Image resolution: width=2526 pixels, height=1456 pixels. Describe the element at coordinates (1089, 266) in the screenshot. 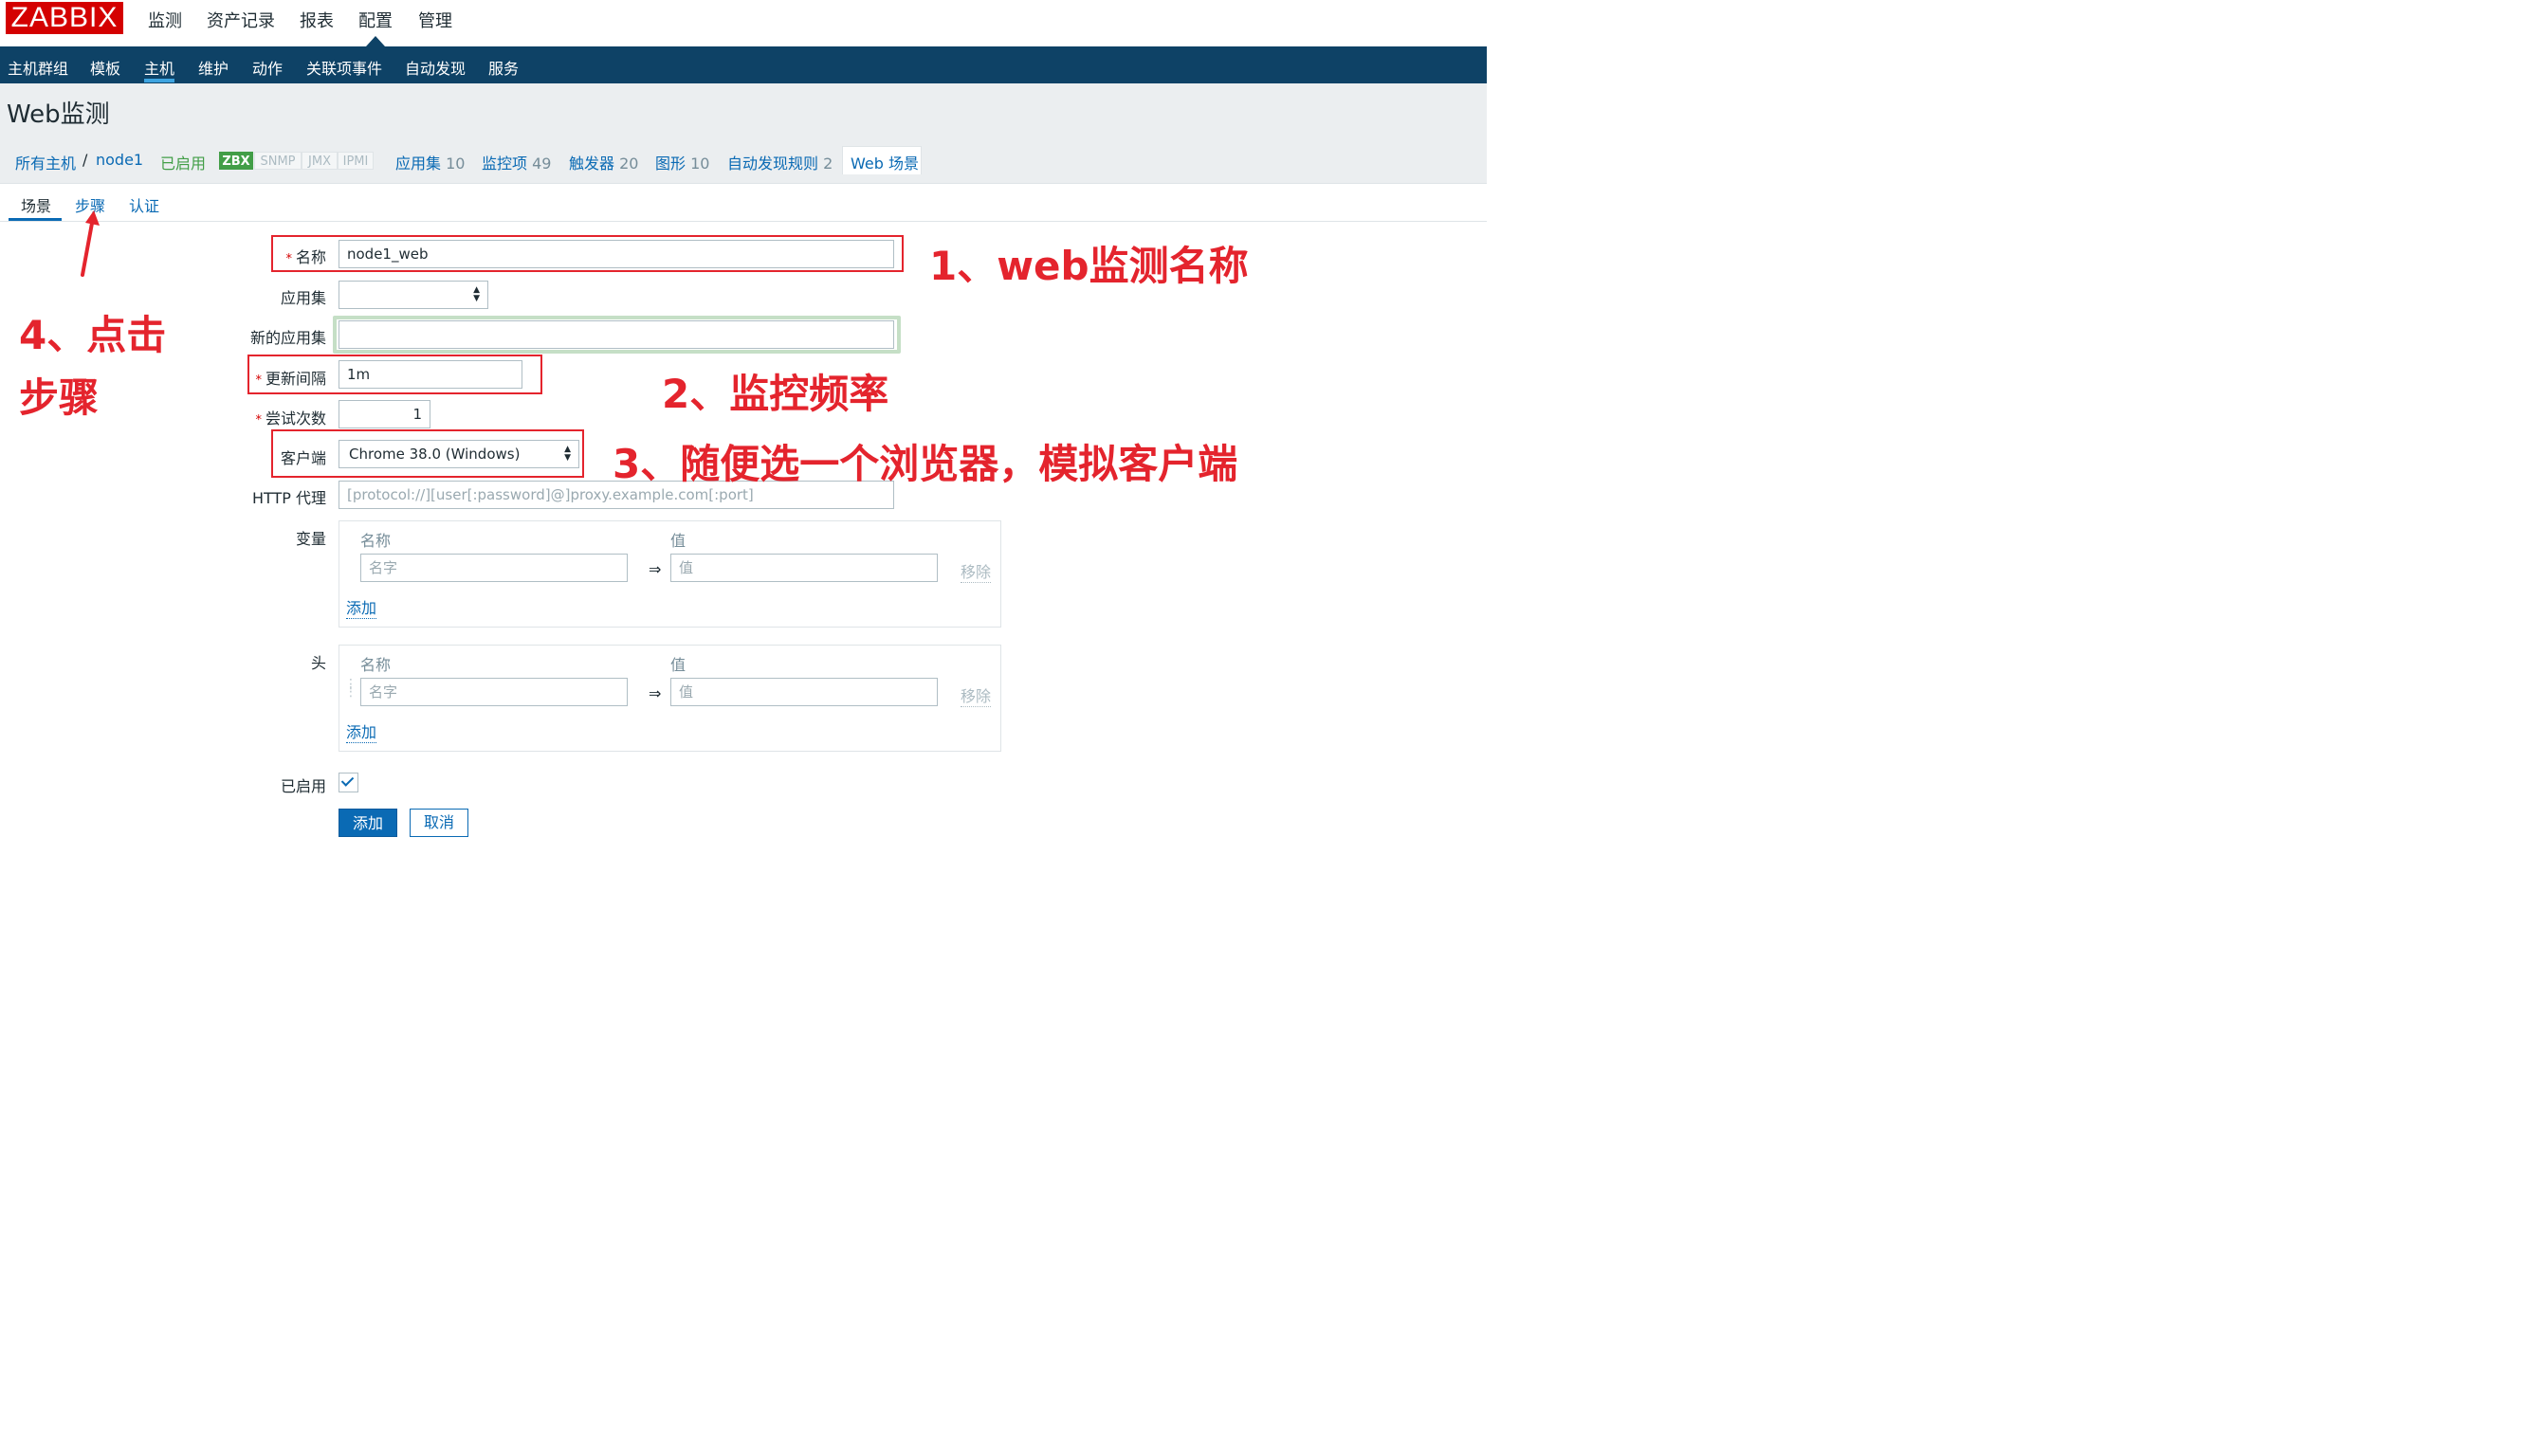

I see `annotation-1: 1、web监测名称` at that location.